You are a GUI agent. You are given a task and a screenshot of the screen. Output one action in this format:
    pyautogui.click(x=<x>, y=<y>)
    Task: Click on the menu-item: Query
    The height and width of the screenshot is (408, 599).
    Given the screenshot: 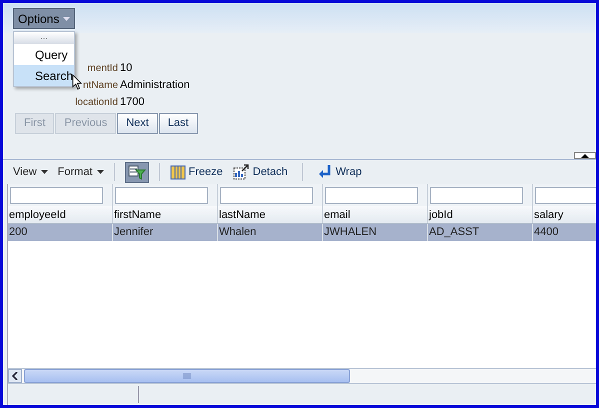 What is the action you would take?
    pyautogui.click(x=44, y=54)
    